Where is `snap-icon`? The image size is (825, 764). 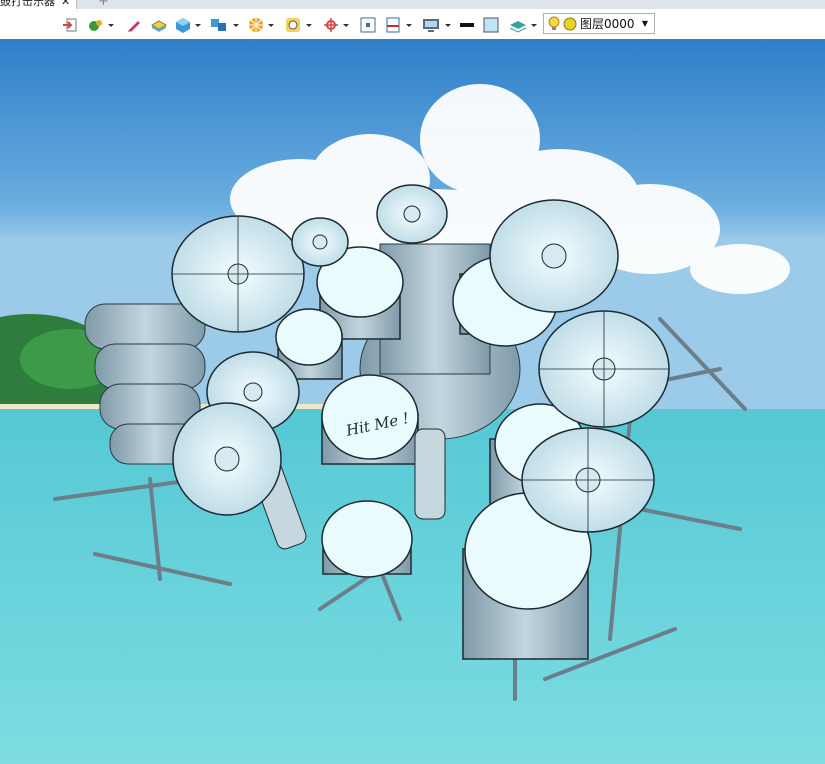 snap-icon is located at coordinates (368, 25).